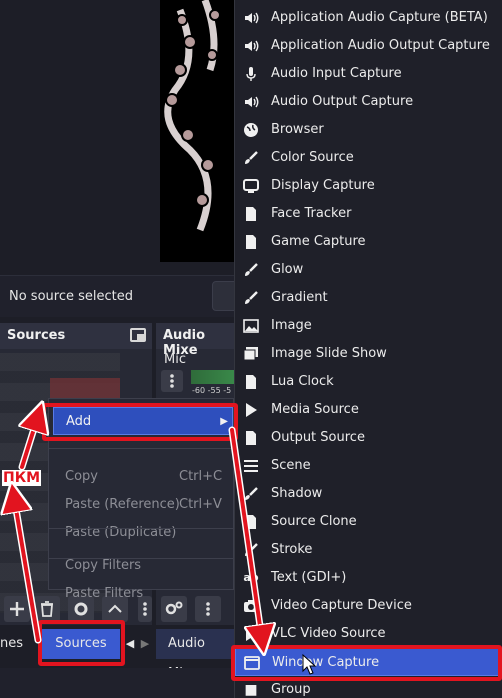 The height and width of the screenshot is (698, 502). I want to click on add-menu-item-label: Glow, so click(287, 269).